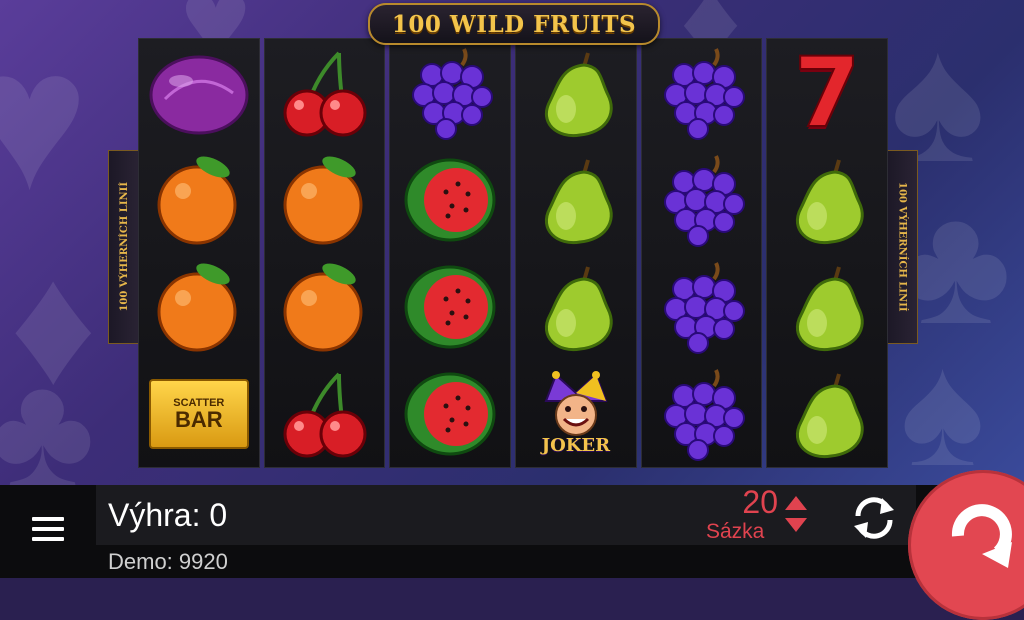 The image size is (1024, 620). I want to click on demo-label: Demo:, so click(140, 561).